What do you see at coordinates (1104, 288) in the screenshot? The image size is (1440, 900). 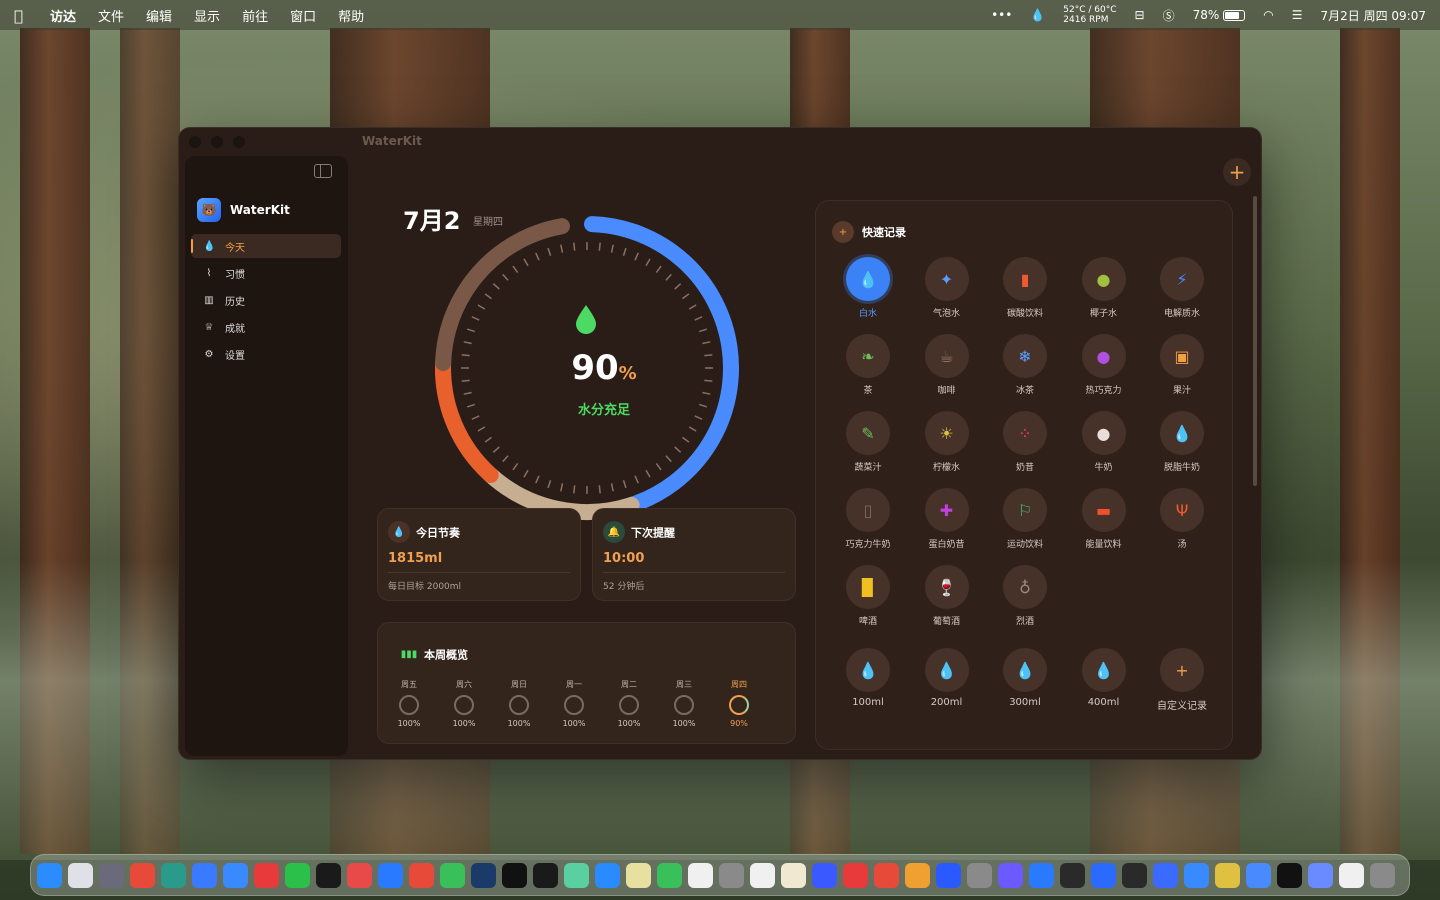 I see `drink-button: ● 椰子水` at bounding box center [1104, 288].